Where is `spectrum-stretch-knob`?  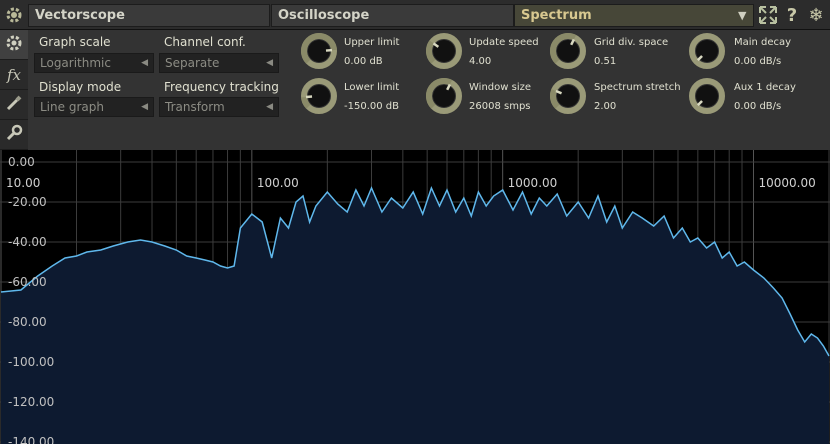 spectrum-stretch-knob is located at coordinates (568, 96).